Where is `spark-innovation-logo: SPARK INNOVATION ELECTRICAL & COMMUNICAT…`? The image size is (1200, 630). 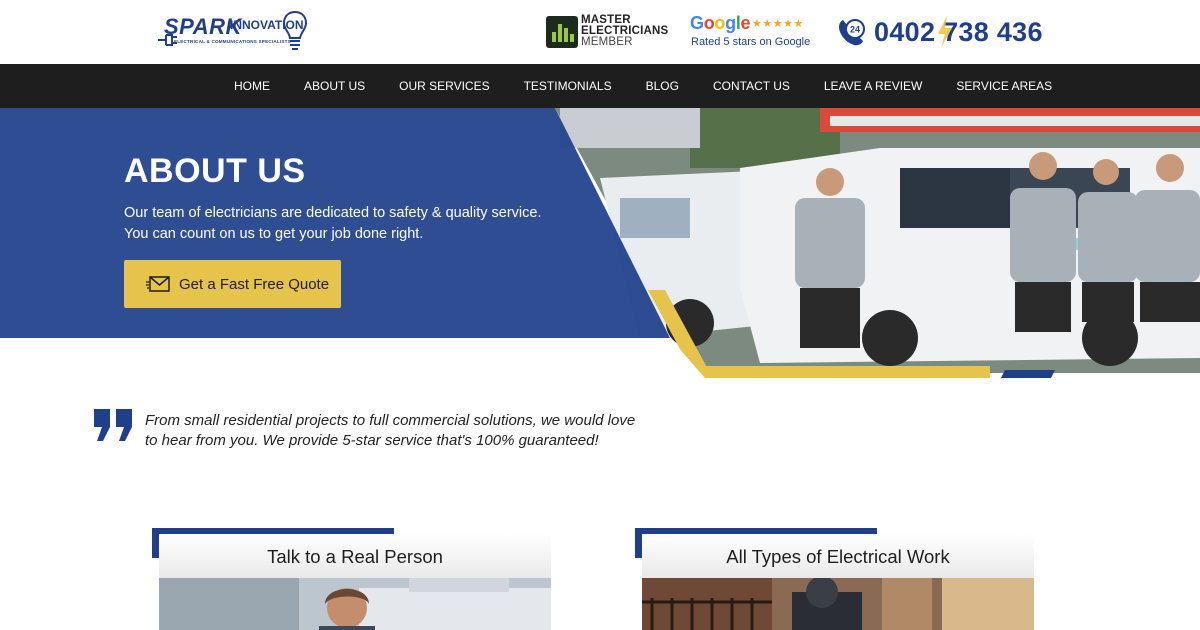
spark-innovation-logo: SPARK INNOVATION ELECTRICAL & COMMUNICAT… is located at coordinates (232, 32).